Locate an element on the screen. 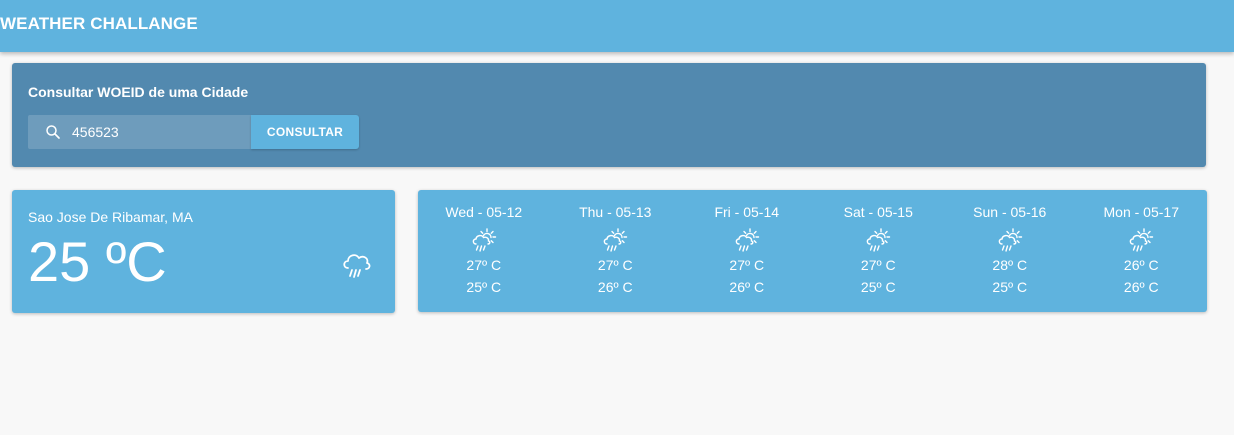  woeid-input is located at coordinates (157, 132).